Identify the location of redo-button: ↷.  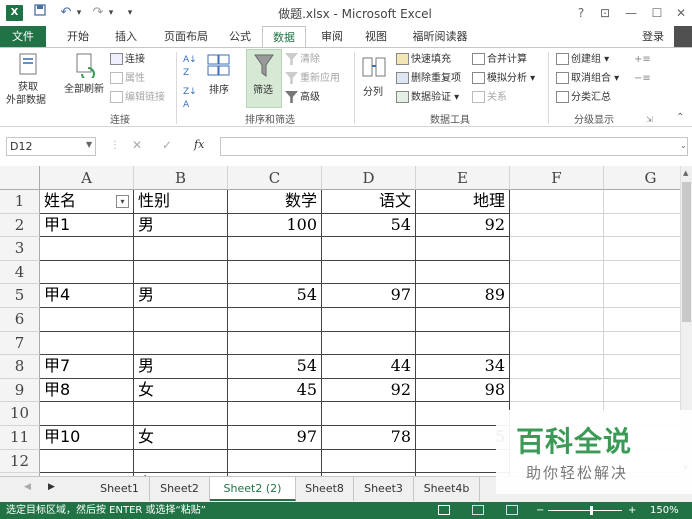
(98, 13).